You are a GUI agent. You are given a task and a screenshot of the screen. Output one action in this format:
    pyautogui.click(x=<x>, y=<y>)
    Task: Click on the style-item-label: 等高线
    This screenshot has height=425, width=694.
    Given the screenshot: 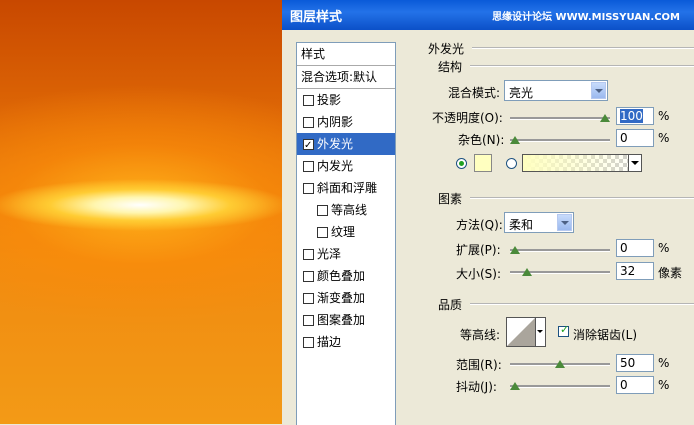 What is the action you would take?
    pyautogui.click(x=349, y=210)
    